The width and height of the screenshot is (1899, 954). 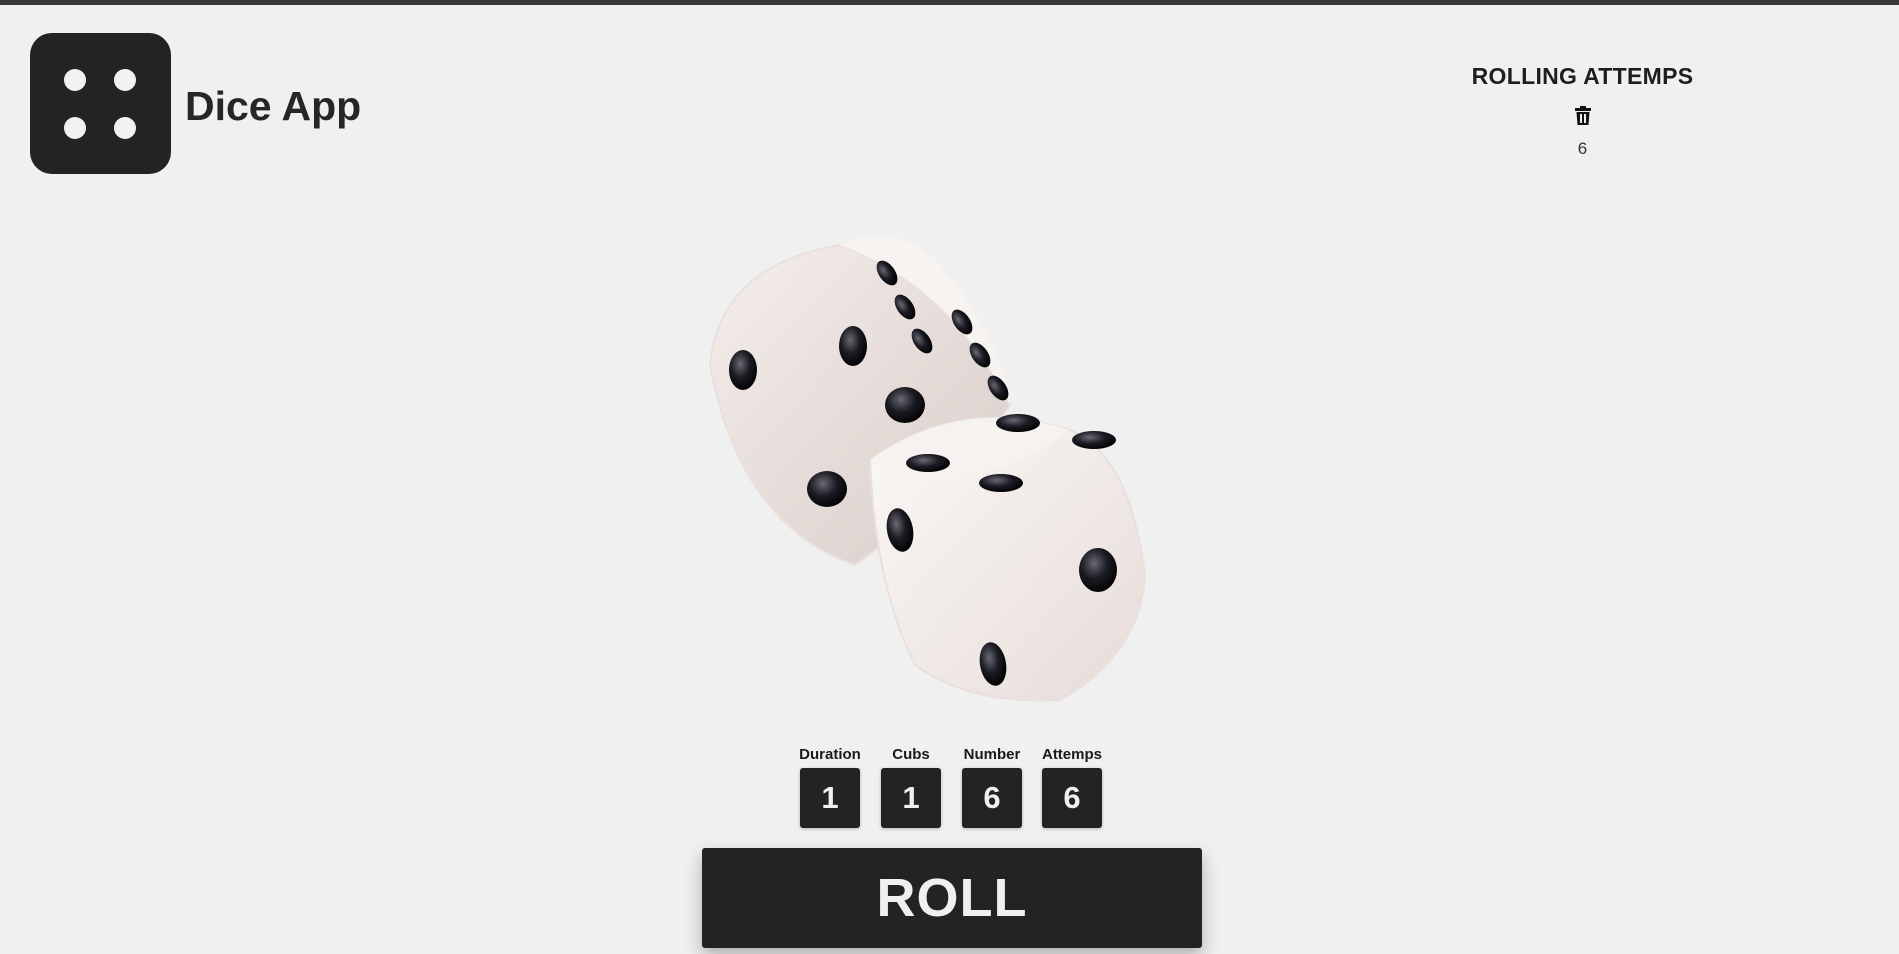 What do you see at coordinates (273, 106) in the screenshot?
I see `app-title: Dice App` at bounding box center [273, 106].